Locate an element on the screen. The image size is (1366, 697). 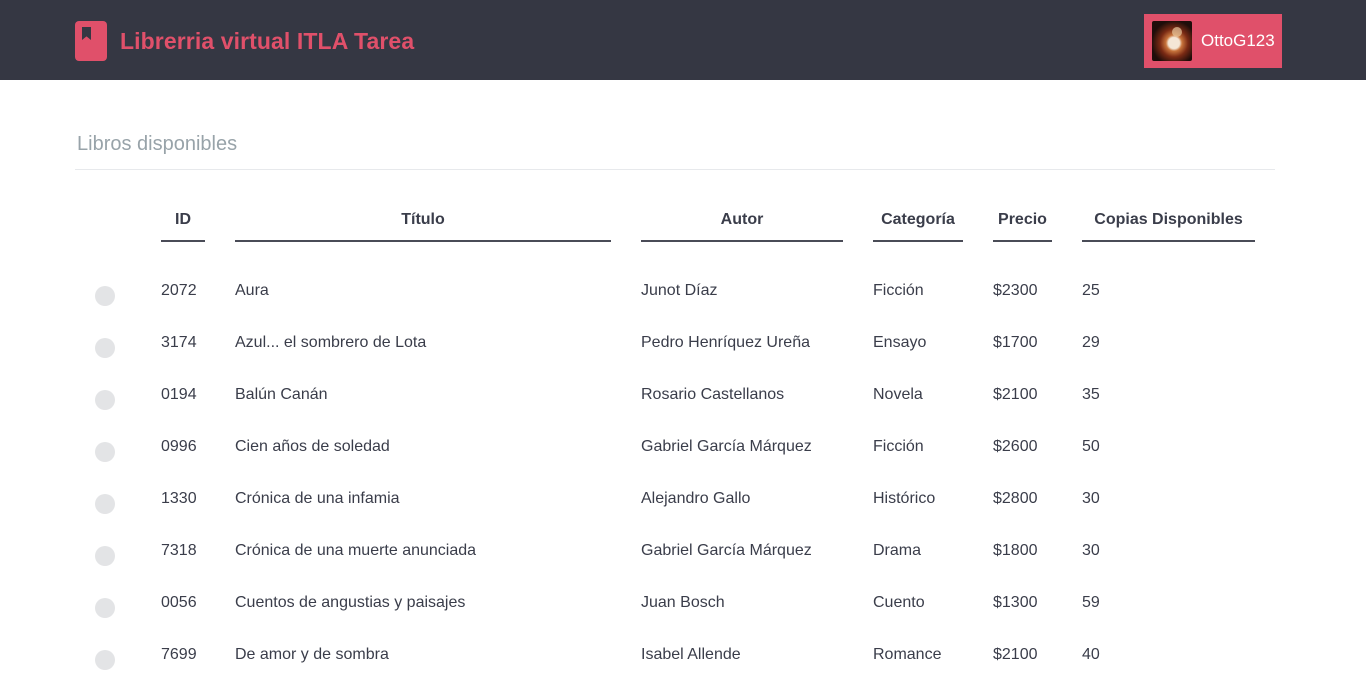
cell-precio: $2600 is located at coordinates (1015, 446).